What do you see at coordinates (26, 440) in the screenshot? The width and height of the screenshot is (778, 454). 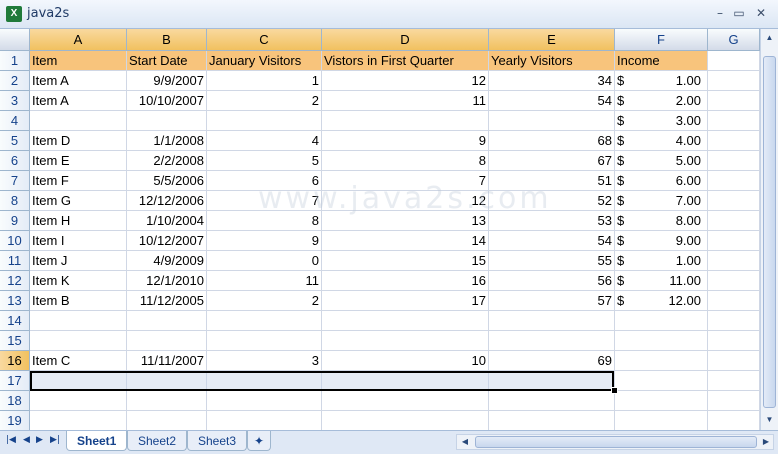 I see `prev-sheet-icon: ◀` at bounding box center [26, 440].